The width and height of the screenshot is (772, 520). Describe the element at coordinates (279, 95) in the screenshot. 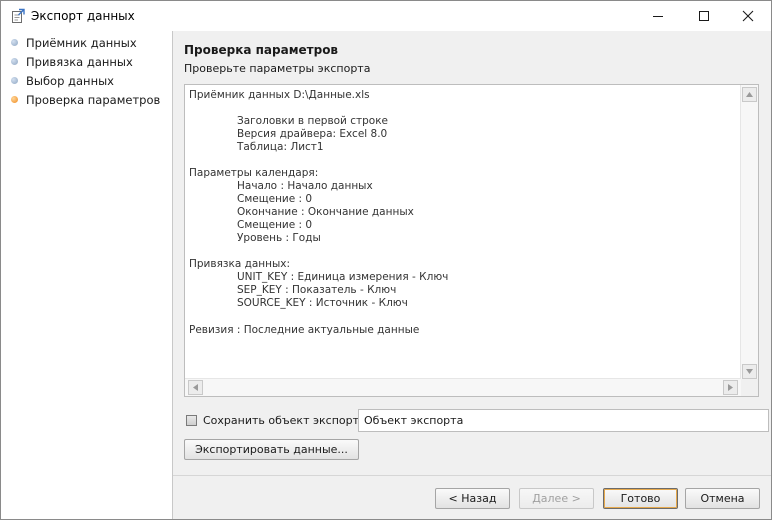

I see `summary-line: Приёмник данных D:\Данные.xls` at that location.